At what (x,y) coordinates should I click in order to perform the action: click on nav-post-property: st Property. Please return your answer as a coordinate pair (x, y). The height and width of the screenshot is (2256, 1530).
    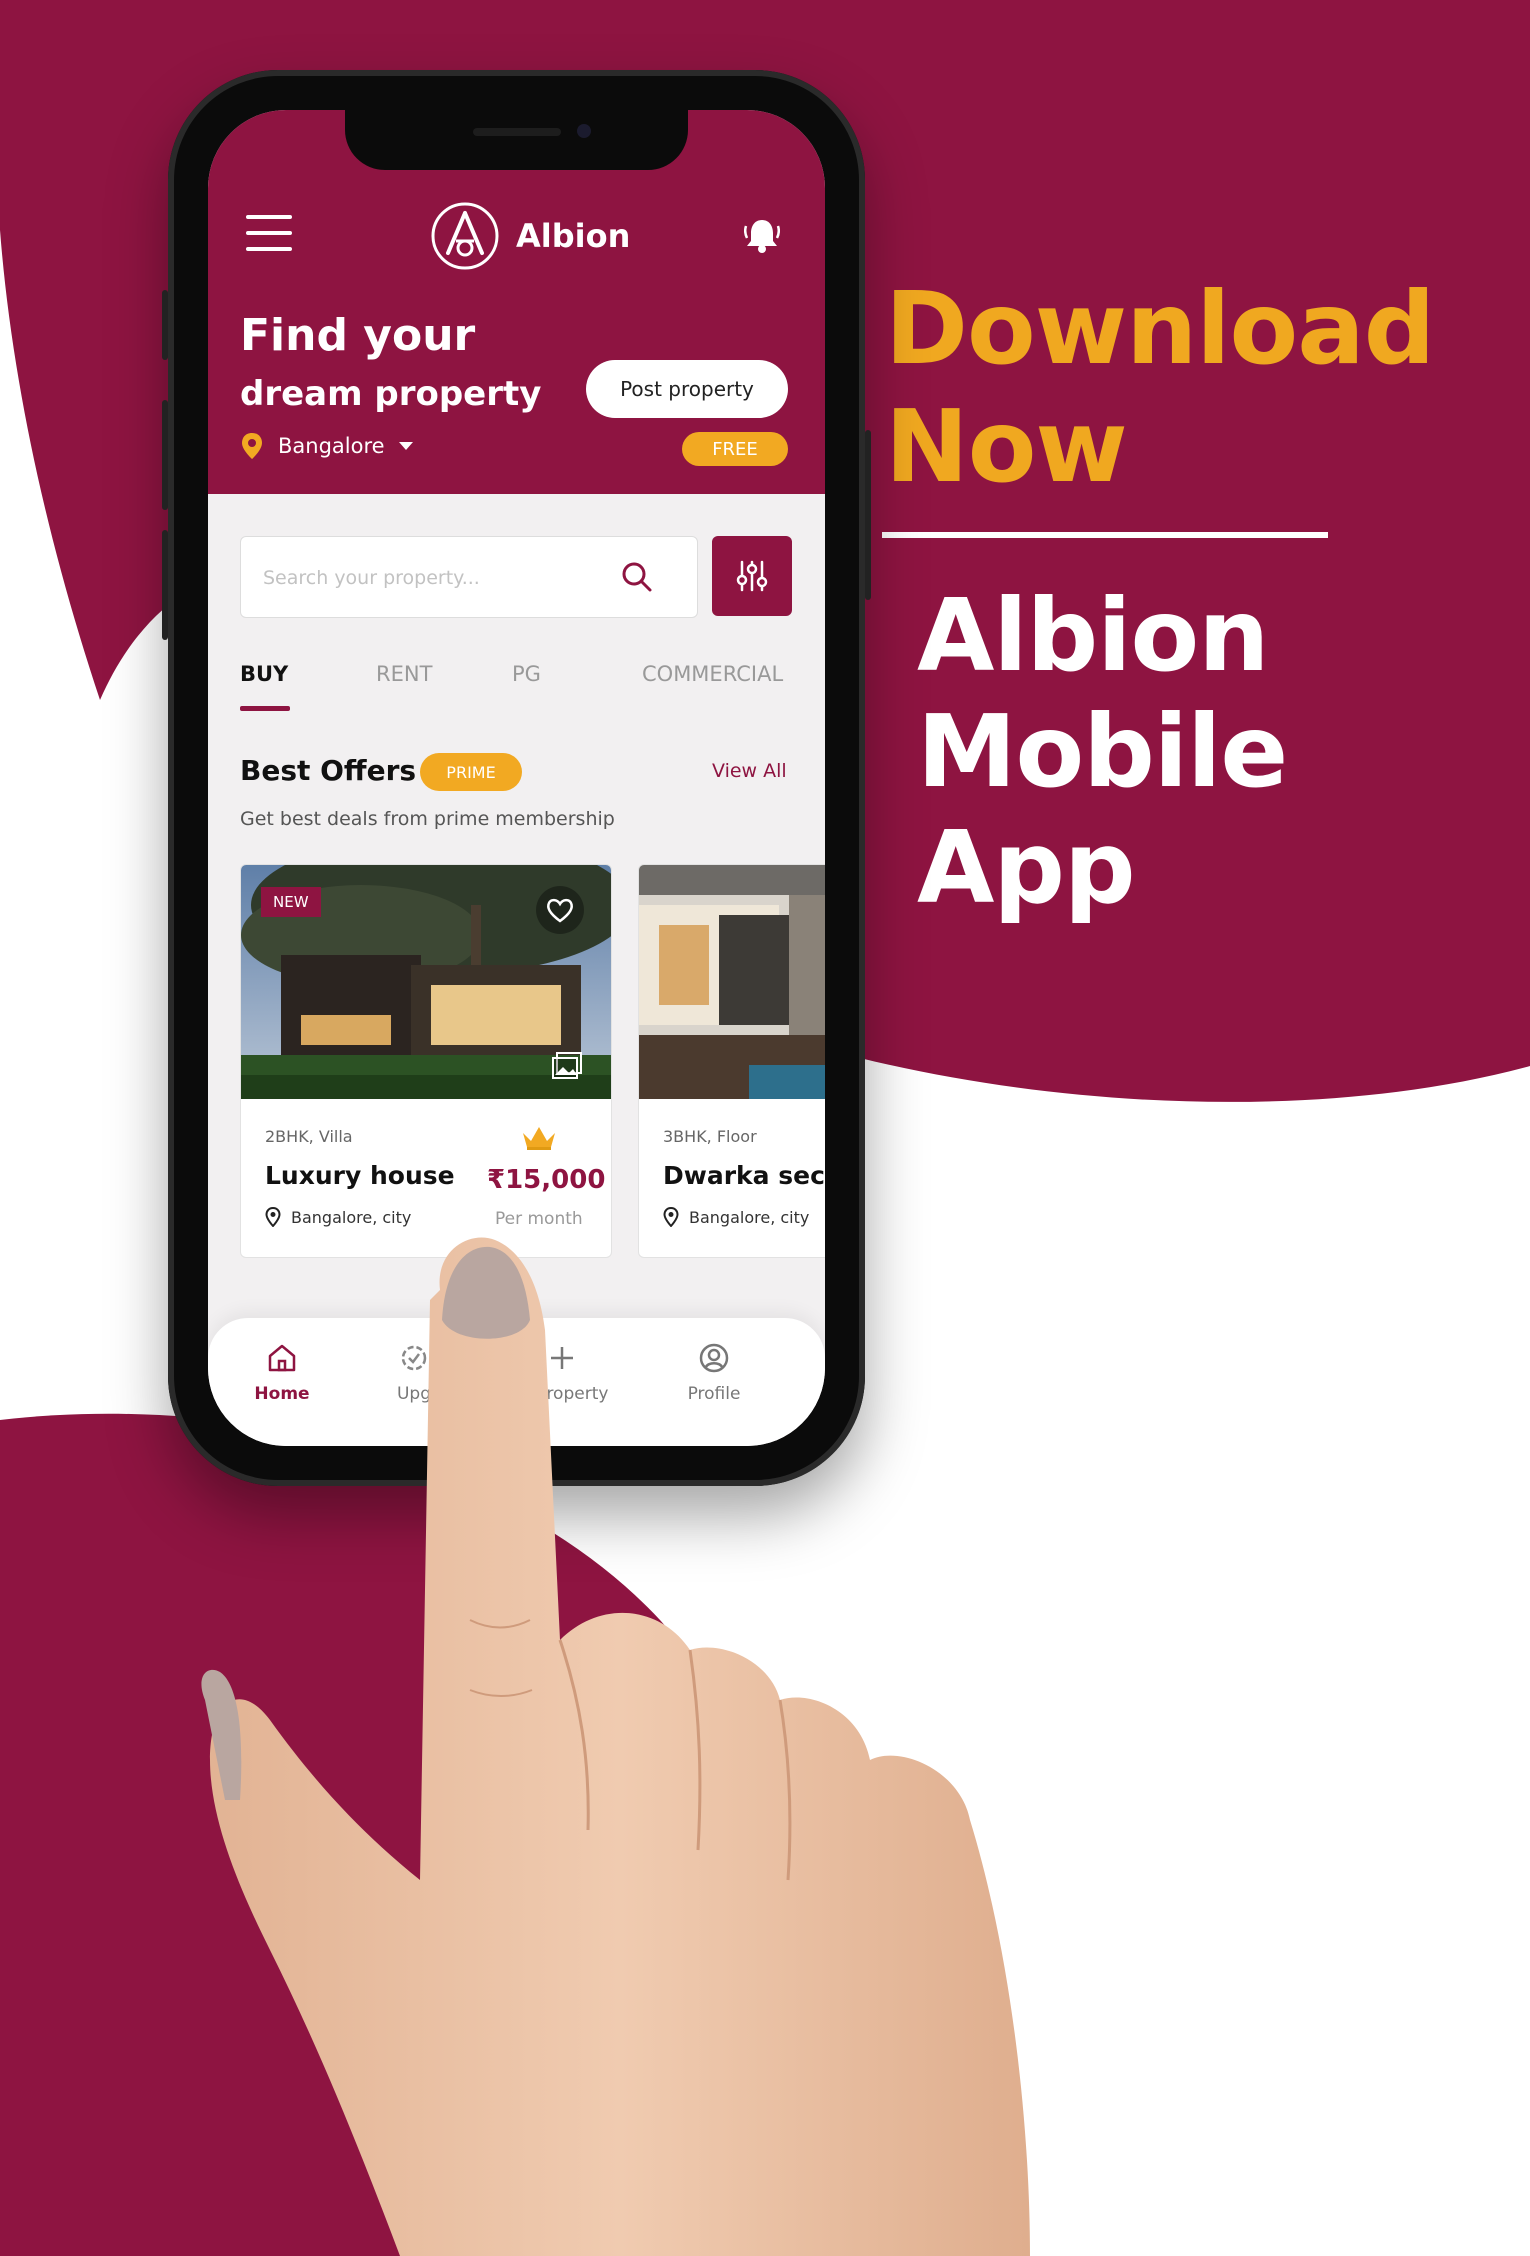
    Looking at the image, I should click on (562, 1373).